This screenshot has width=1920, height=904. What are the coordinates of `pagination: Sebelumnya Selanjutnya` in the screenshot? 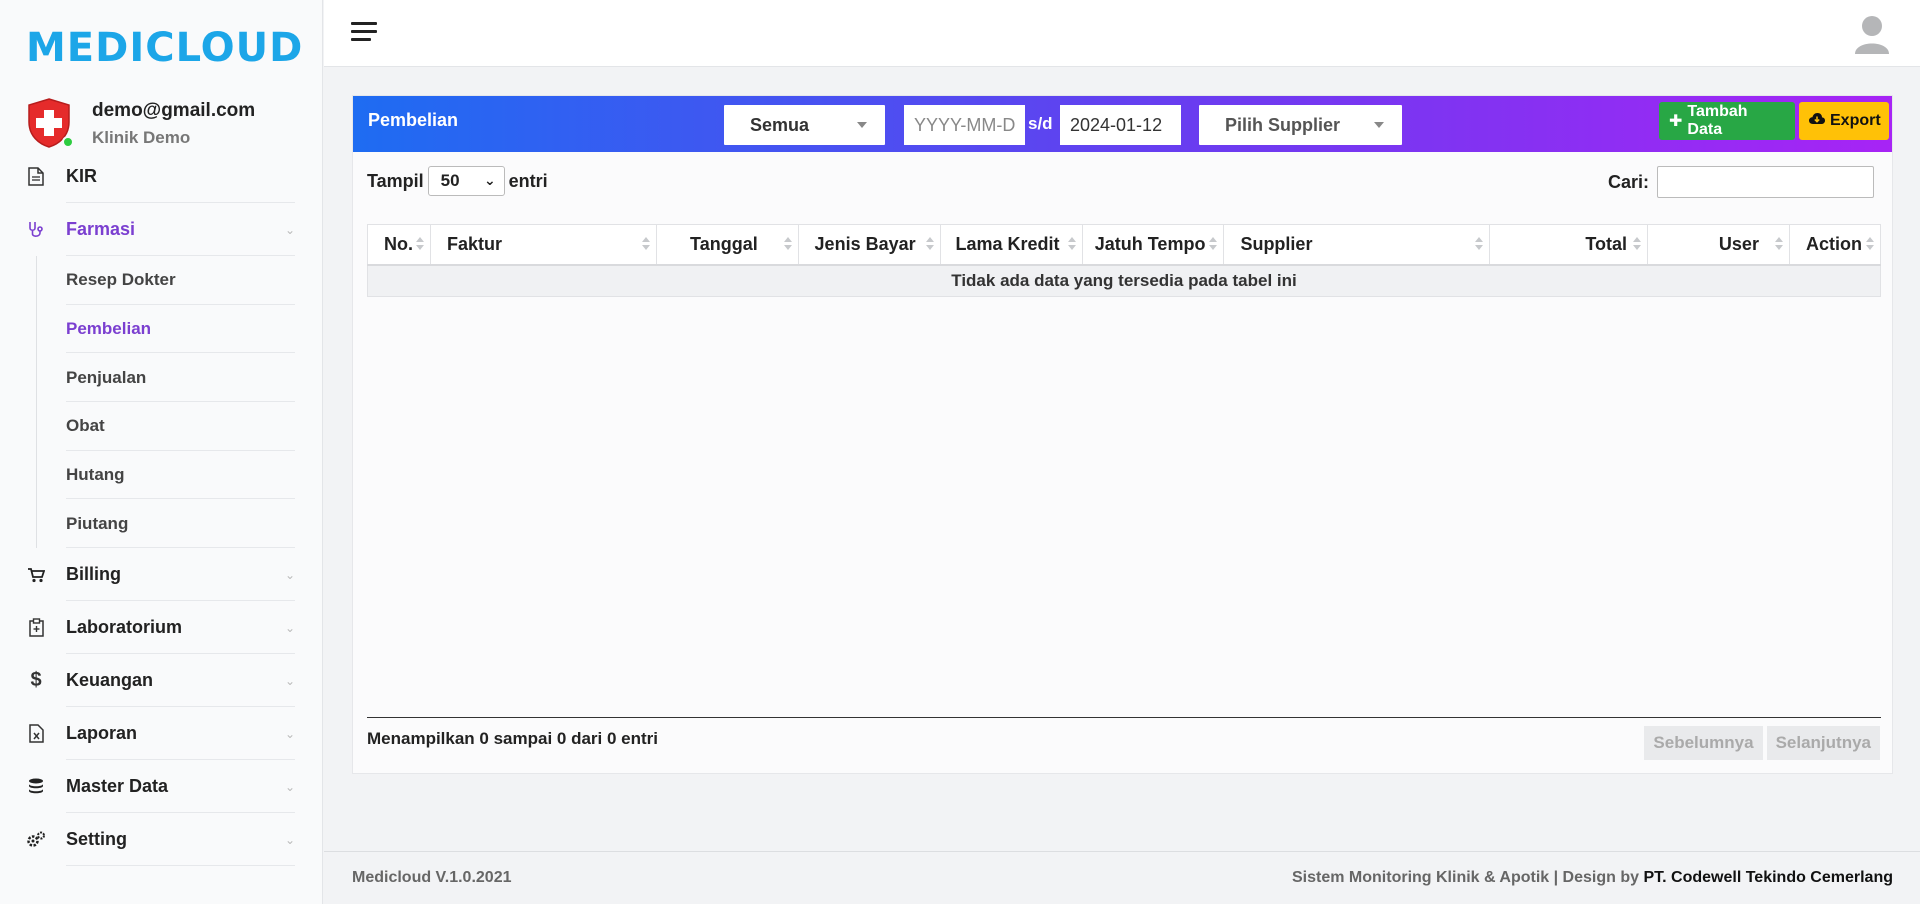 It's located at (1760, 743).